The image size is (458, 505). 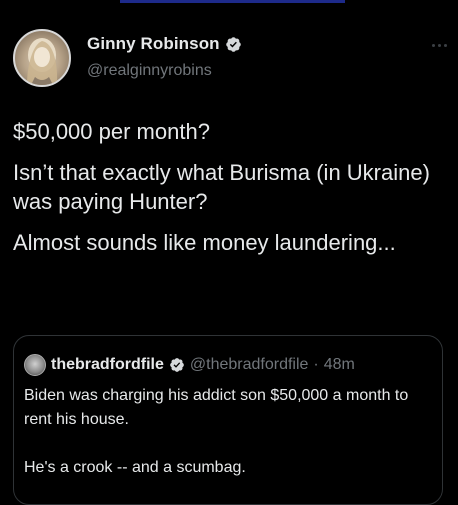 I want to click on quoted-tweet-timestamp: 48m, so click(x=339, y=365).